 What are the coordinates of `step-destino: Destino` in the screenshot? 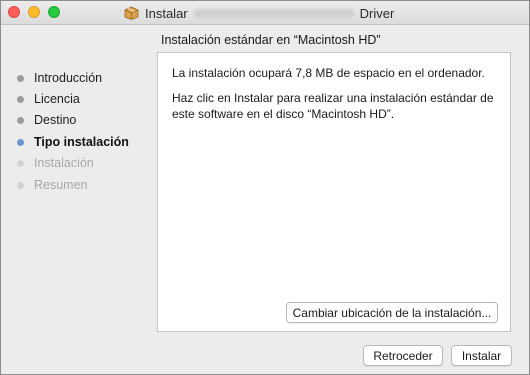 It's located at (46, 120).